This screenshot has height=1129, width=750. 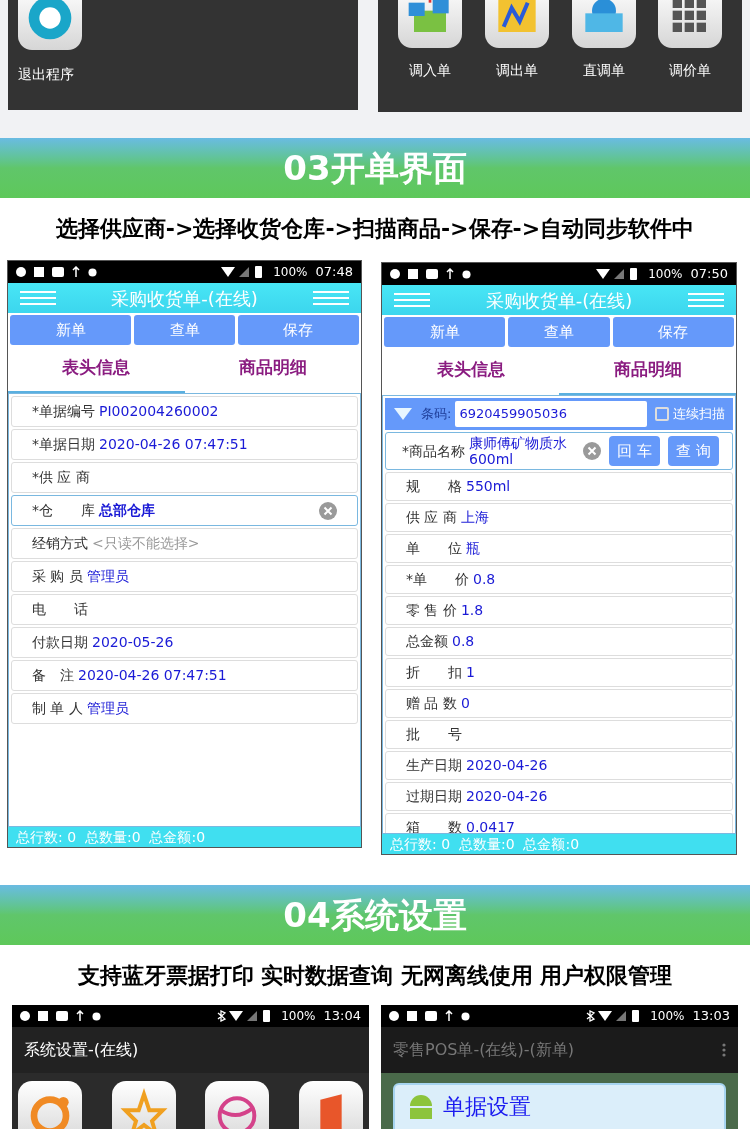 I want to click on section-subtitle: 选择供应商->选择收货仓库->扫描商品->保存->自动同步软件中, so click(x=375, y=228).